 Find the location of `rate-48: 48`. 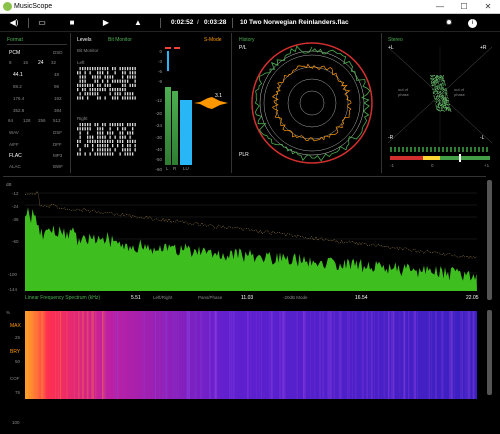

rate-48: 48 is located at coordinates (57, 74).